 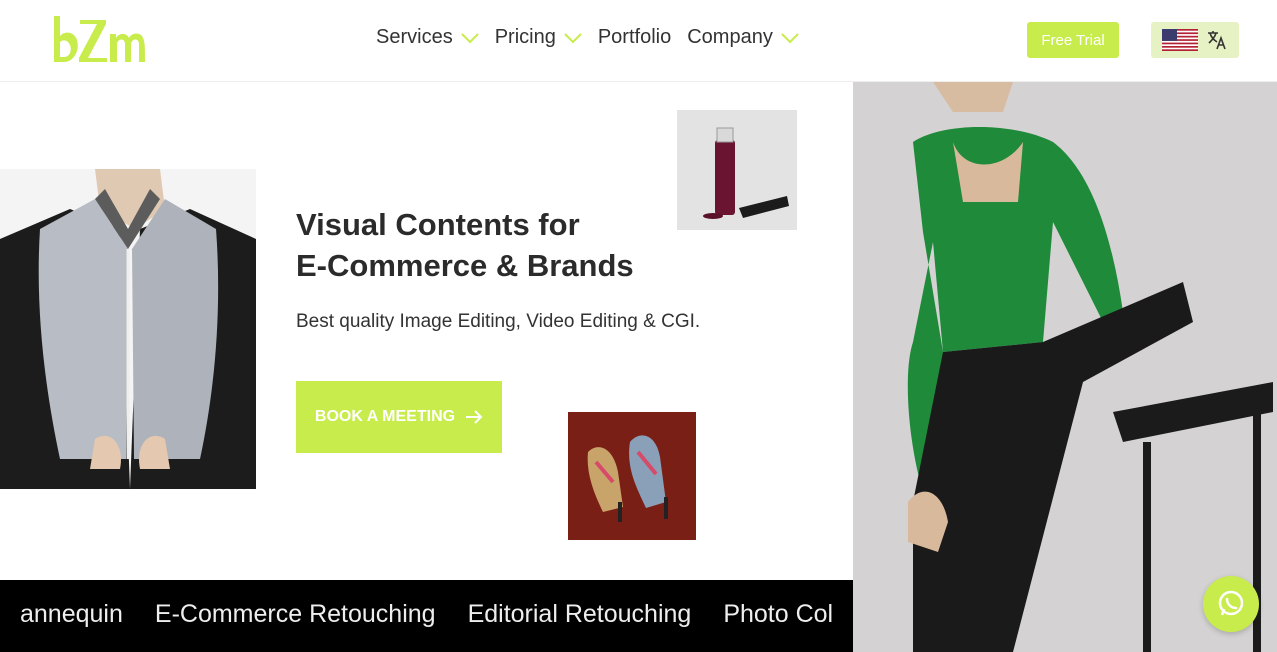 I want to click on lipstick-product-photo, so click(x=737, y=170).